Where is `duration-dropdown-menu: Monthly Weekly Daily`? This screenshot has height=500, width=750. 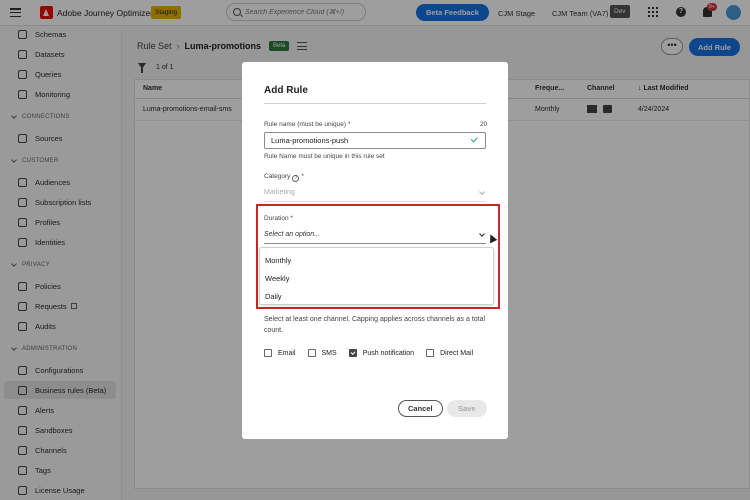 duration-dropdown-menu: Monthly Weekly Daily is located at coordinates (376, 276).